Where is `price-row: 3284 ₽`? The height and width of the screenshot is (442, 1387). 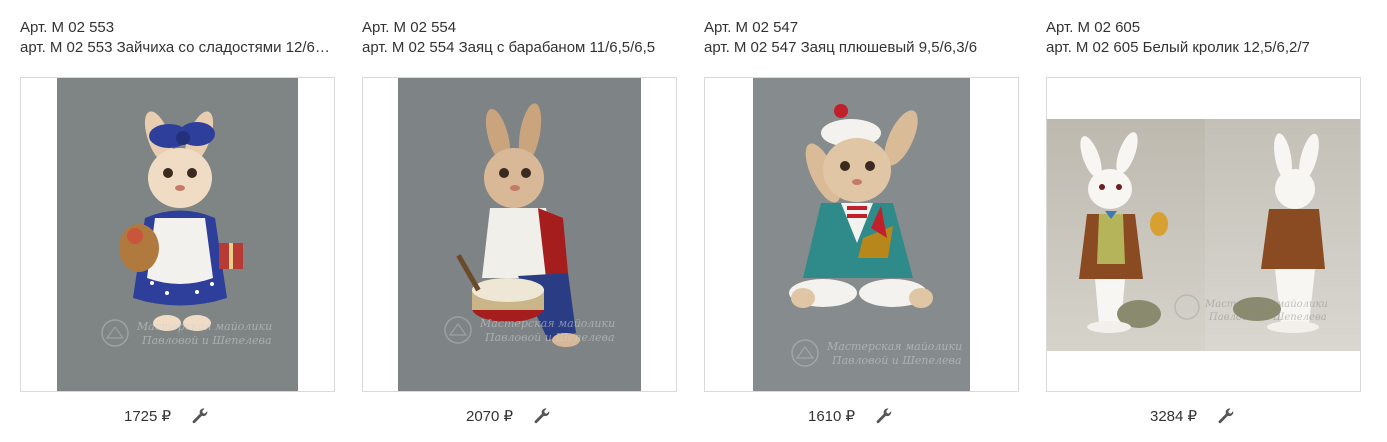
price-row: 3284 ₽ is located at coordinates (1204, 417).